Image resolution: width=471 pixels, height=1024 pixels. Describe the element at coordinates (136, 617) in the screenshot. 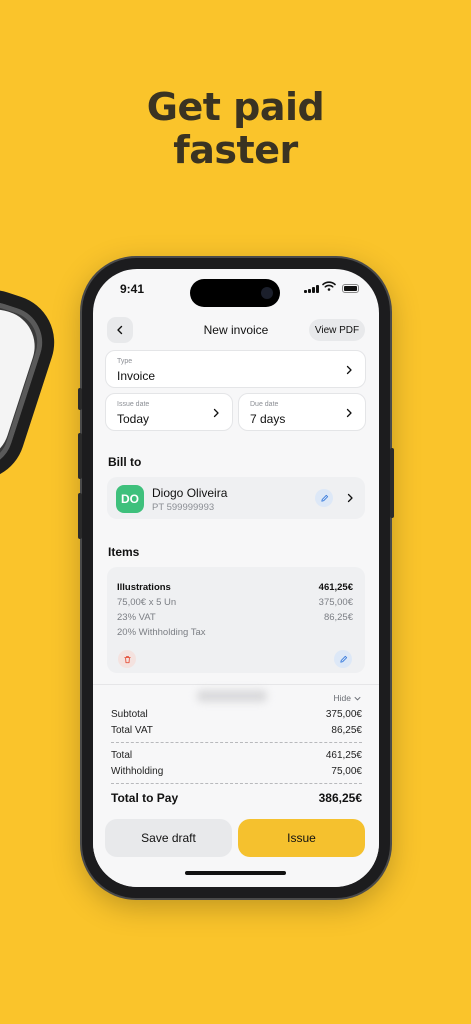

I see `item-vat-line: 23% VAT` at that location.